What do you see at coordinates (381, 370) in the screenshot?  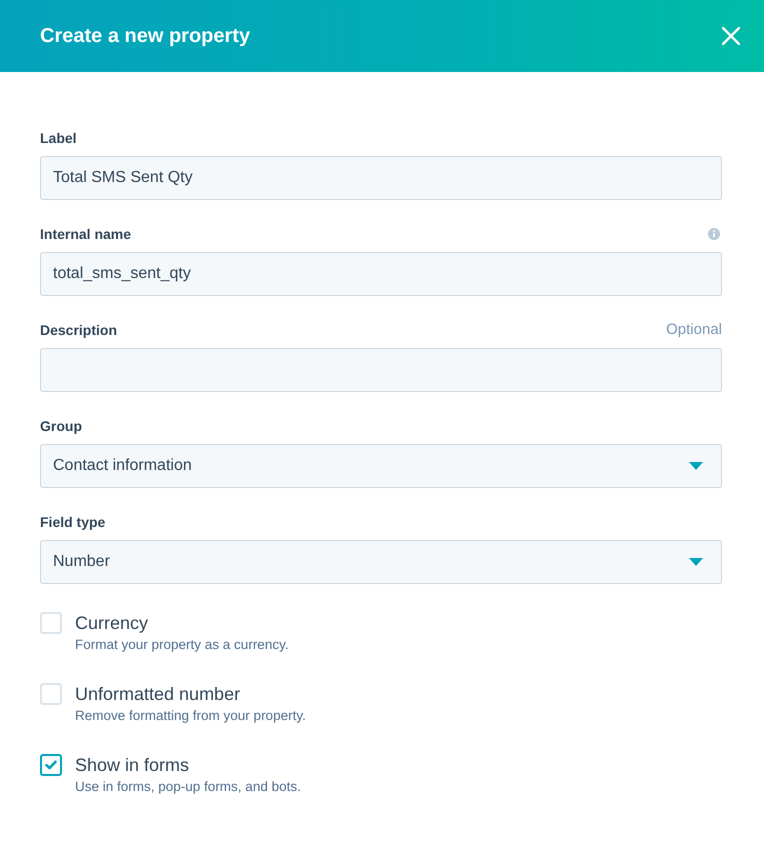 I see `input-field` at bounding box center [381, 370].